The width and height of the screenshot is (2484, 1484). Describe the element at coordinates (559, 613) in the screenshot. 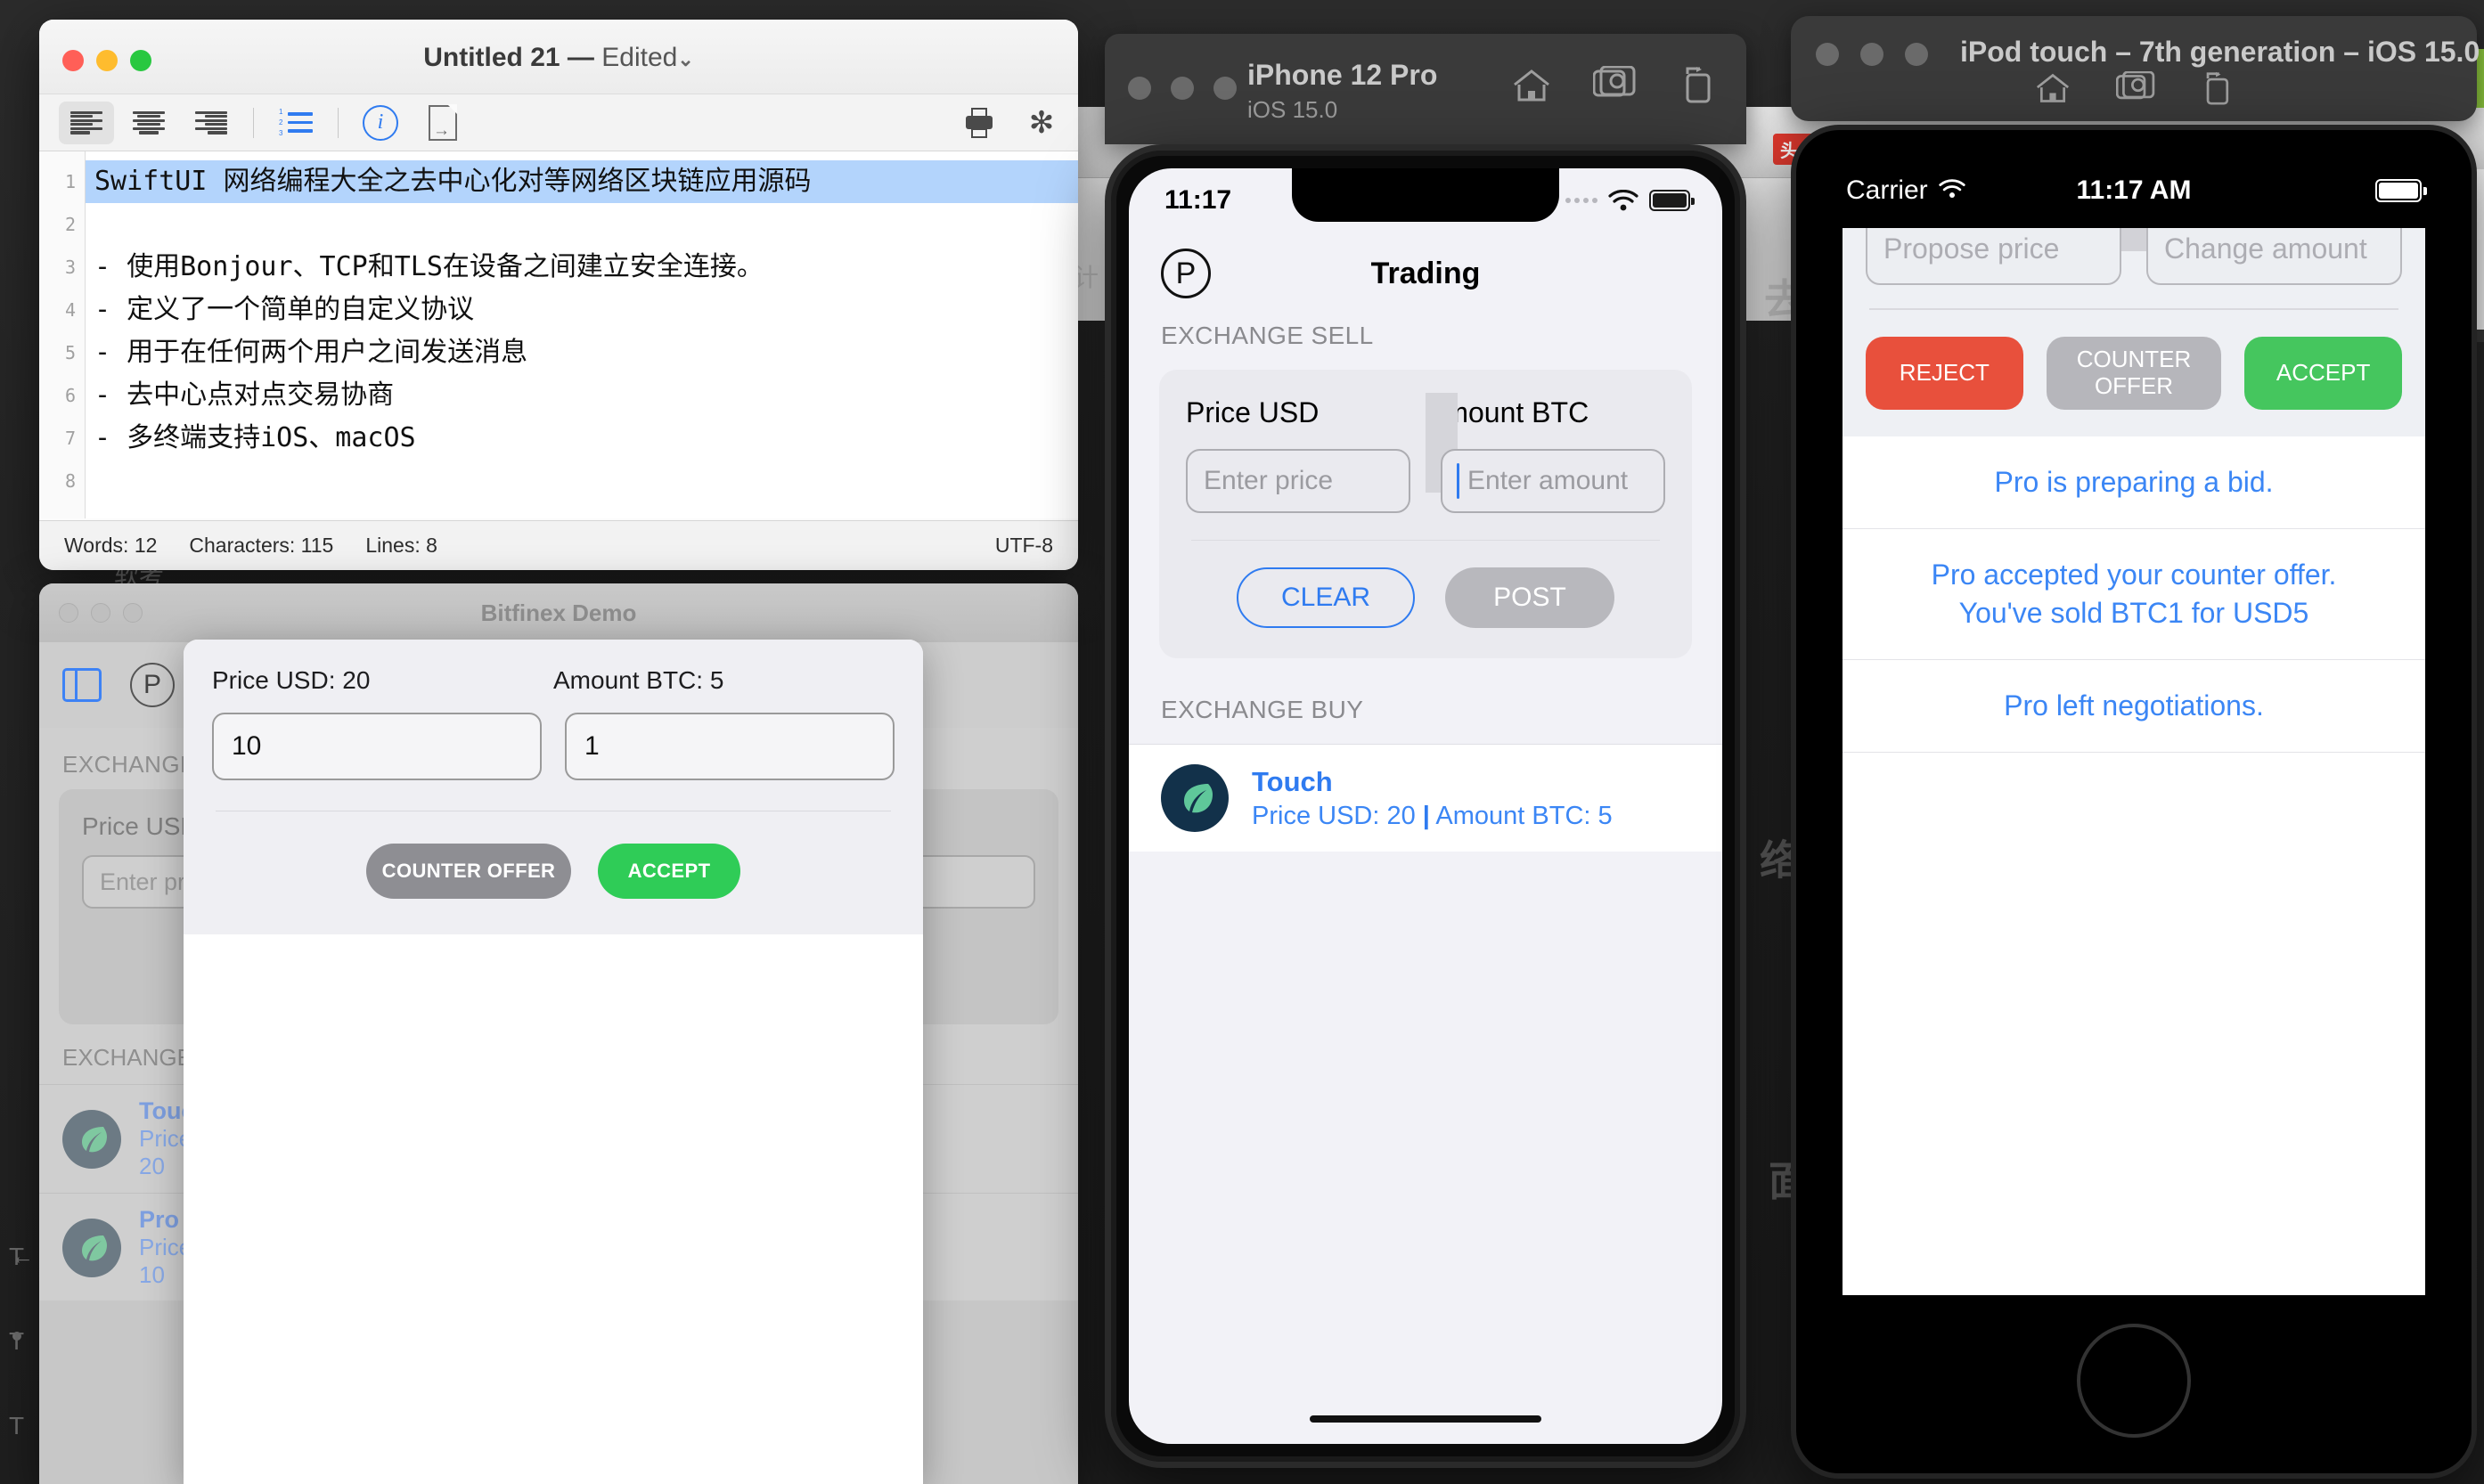

I see `bitfinex-titlebar: Bitfinex Demo` at that location.